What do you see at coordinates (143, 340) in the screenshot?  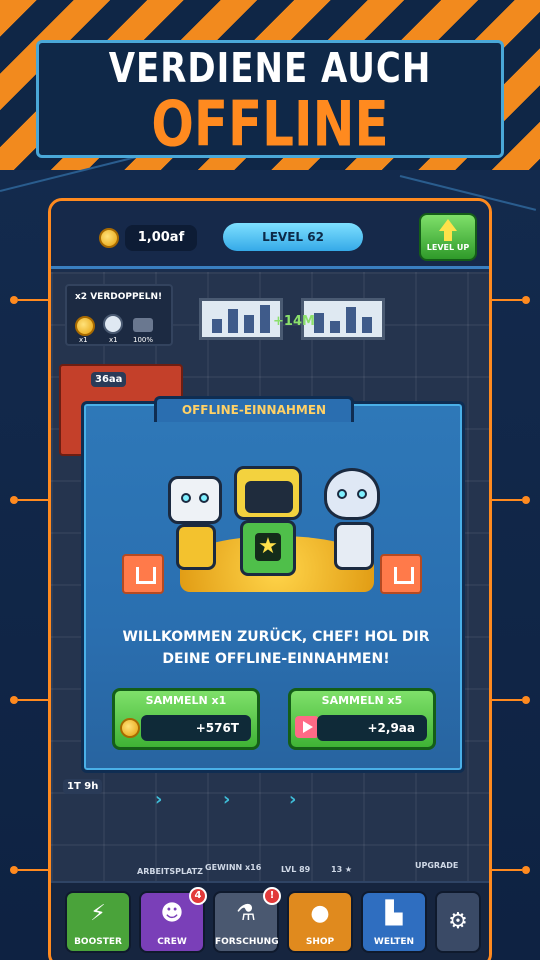 I see `boost-value: 100%` at bounding box center [143, 340].